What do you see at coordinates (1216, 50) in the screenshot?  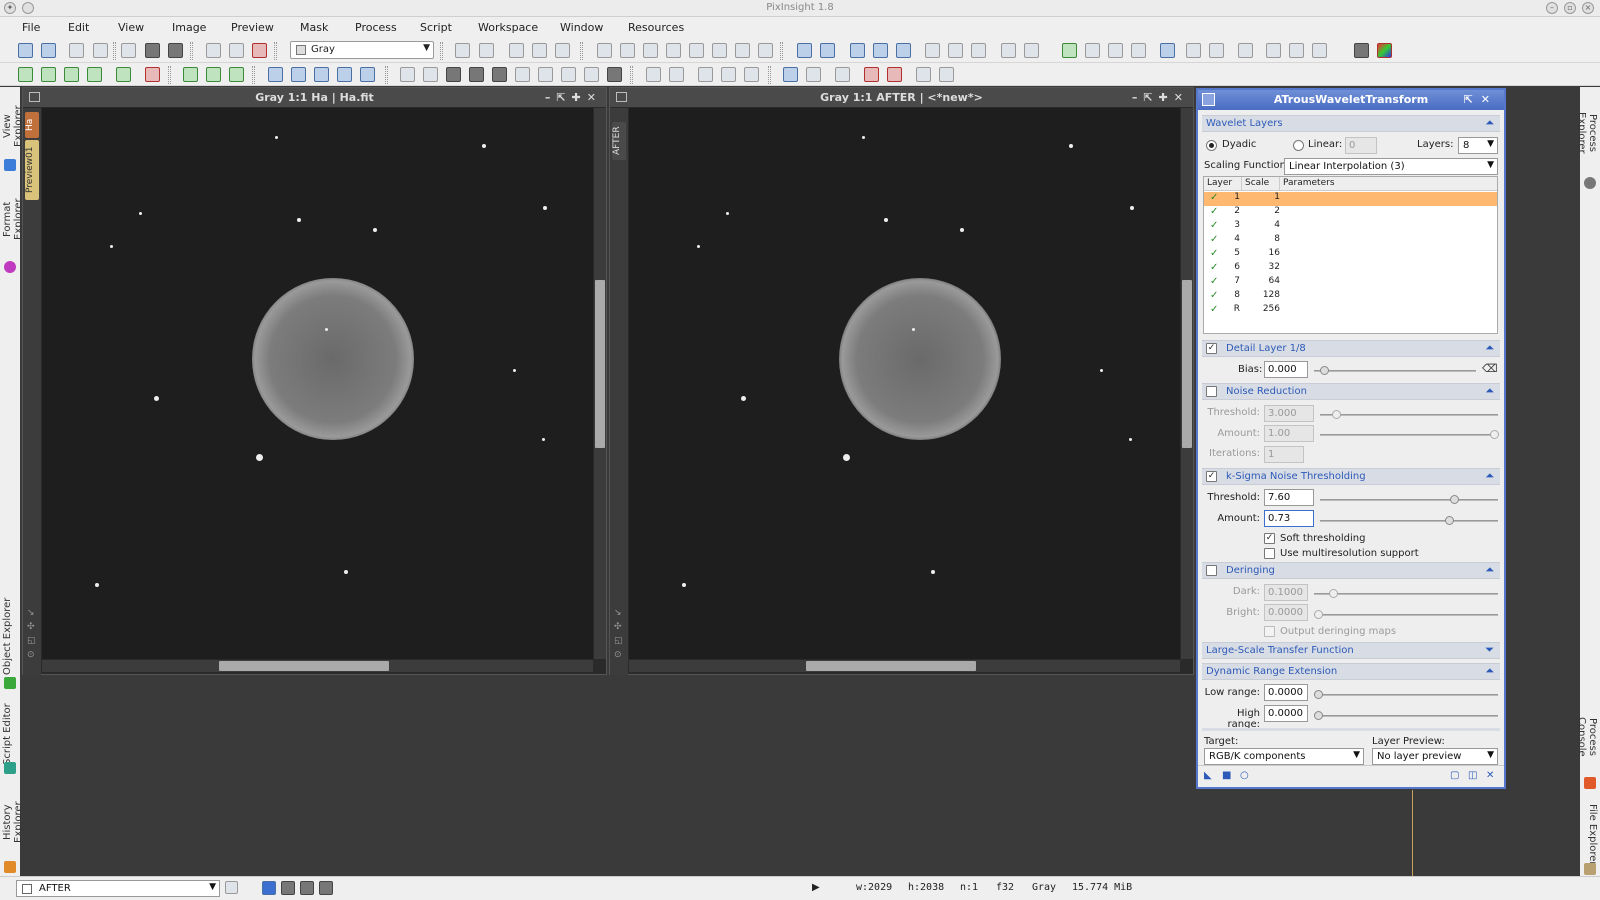 I see `process7-icon` at bounding box center [1216, 50].